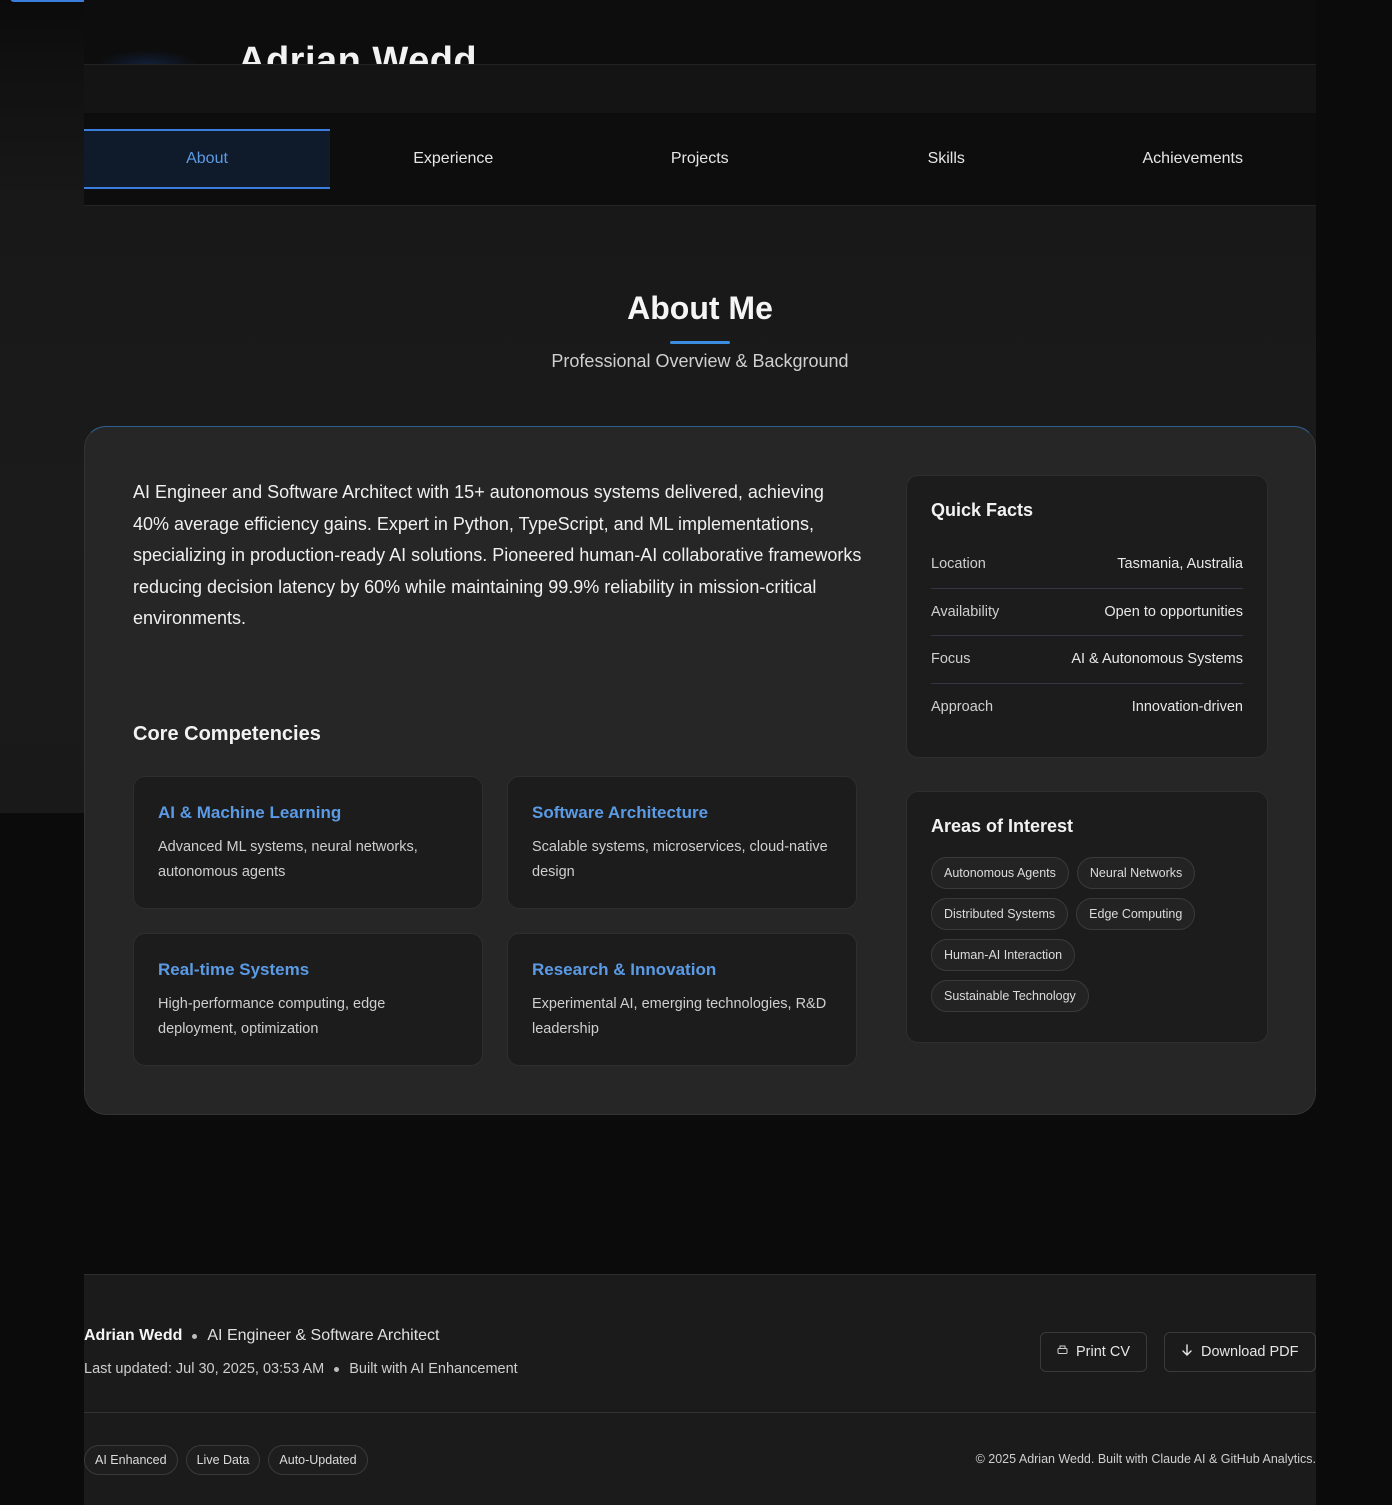 The height and width of the screenshot is (1505, 1392). I want to click on fact-row: Approach Innovation-driven, so click(1087, 708).